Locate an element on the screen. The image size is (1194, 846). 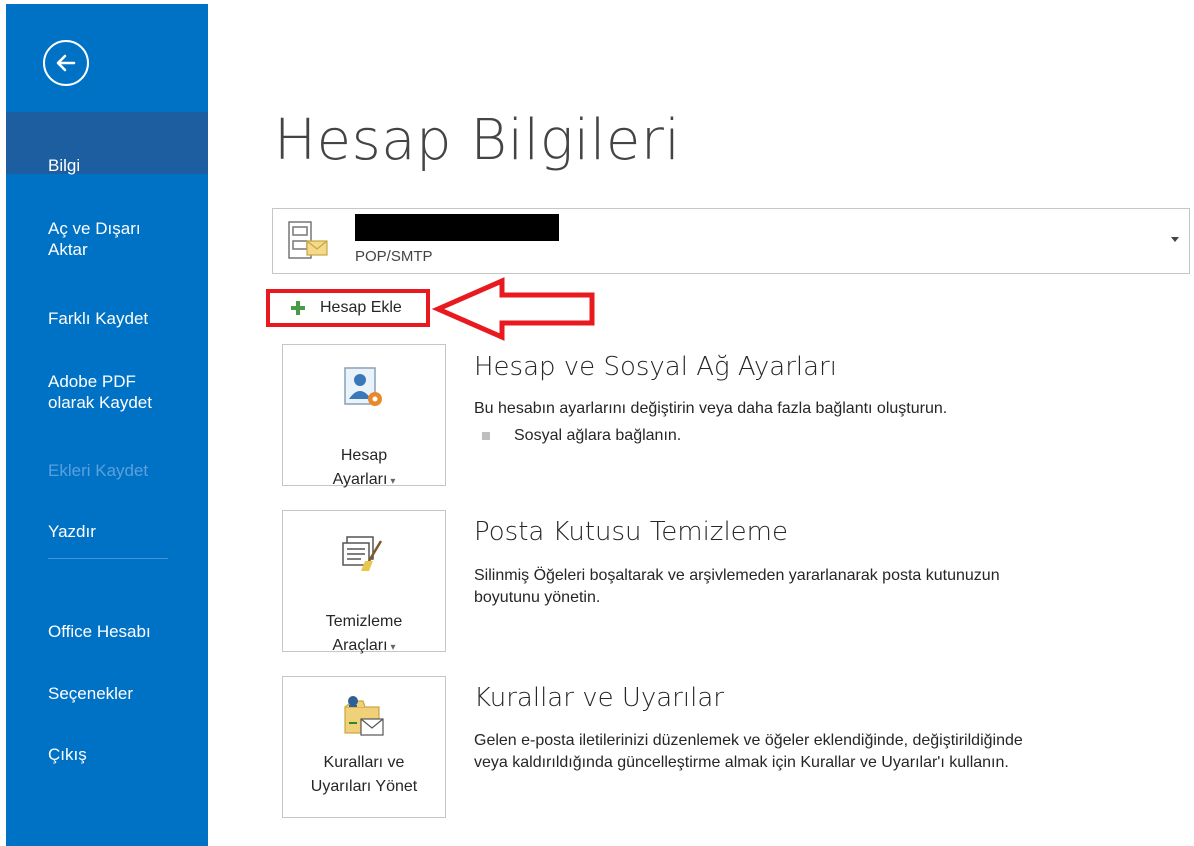
nav-item-label: Bilgi is located at coordinates (64, 165).